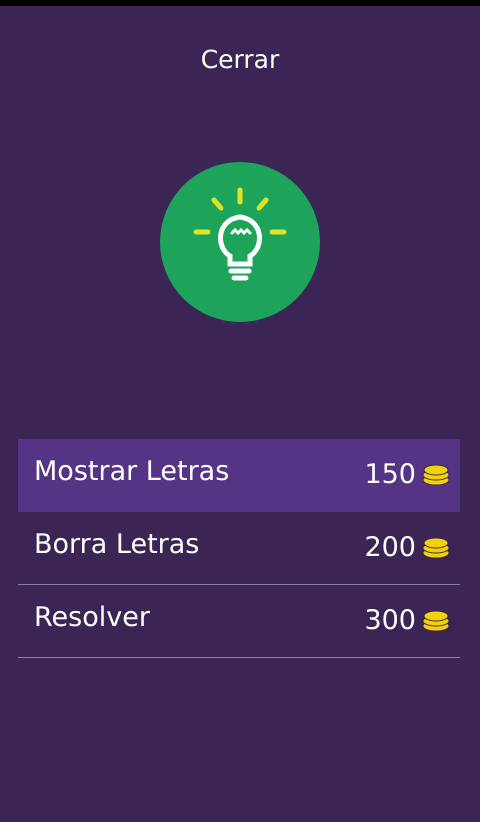 The width and height of the screenshot is (480, 822). Describe the element at coordinates (390, 621) in the screenshot. I see `option-price: 300` at that location.